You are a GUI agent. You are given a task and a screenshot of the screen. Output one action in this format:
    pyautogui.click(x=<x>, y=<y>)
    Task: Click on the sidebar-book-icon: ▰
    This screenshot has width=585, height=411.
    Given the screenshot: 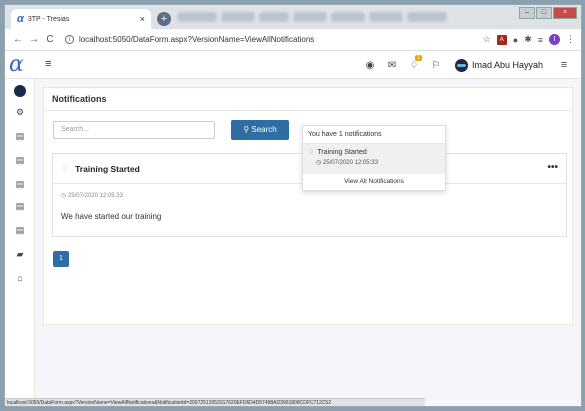 What is the action you would take?
    pyautogui.click(x=20, y=254)
    